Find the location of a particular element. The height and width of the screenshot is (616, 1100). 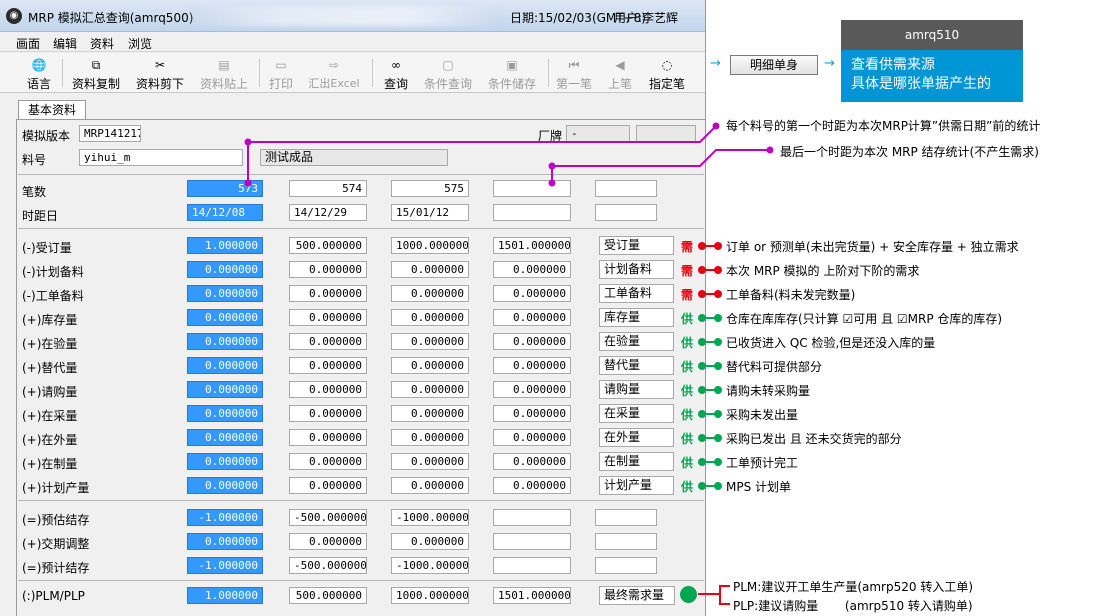

goto-record-button: ◌ 指定笔 is located at coordinates (667, 73).